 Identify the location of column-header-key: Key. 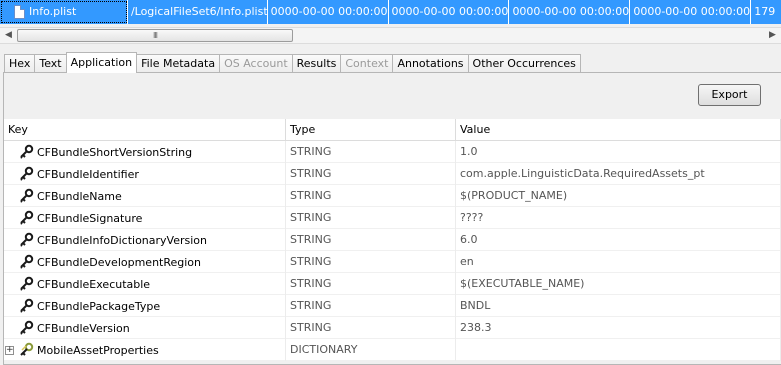
(145, 130).